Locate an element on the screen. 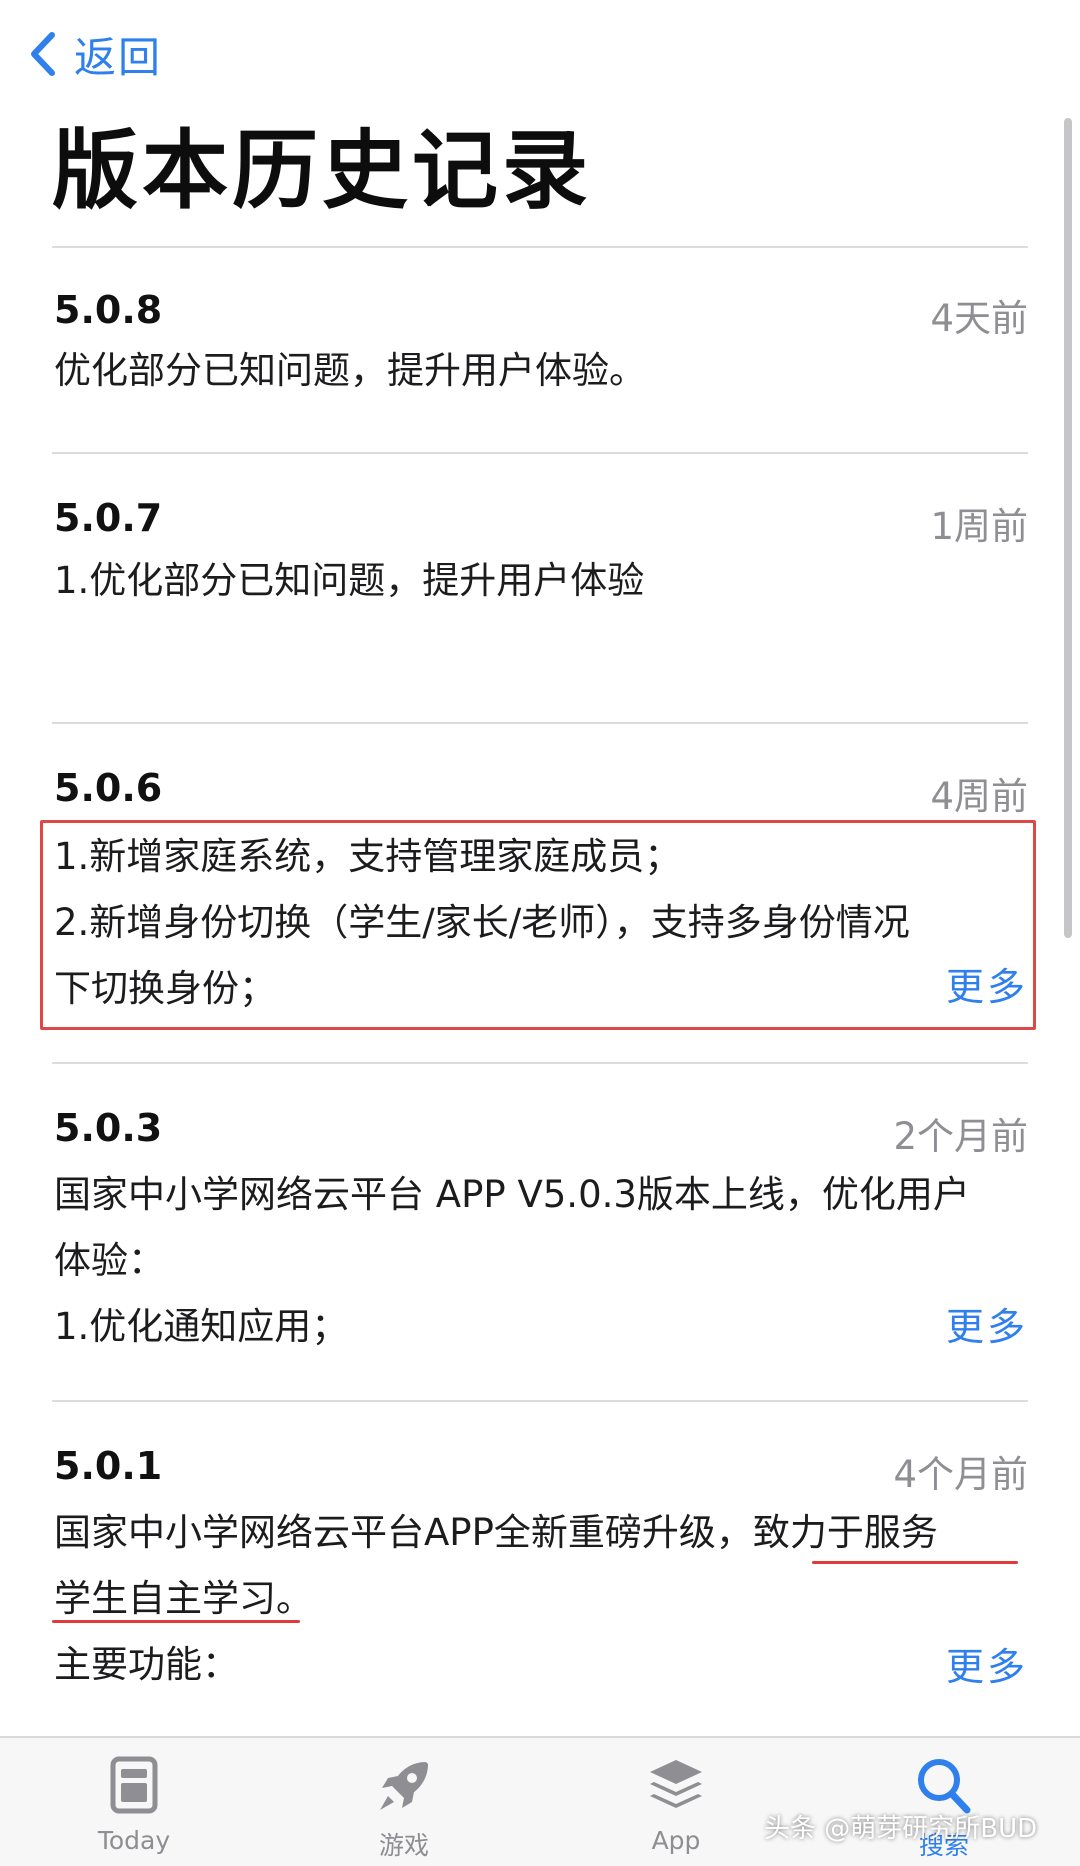 Image resolution: width=1080 pixels, height=1866 pixels. version-number: 5.0.3 is located at coordinates (108, 1128).